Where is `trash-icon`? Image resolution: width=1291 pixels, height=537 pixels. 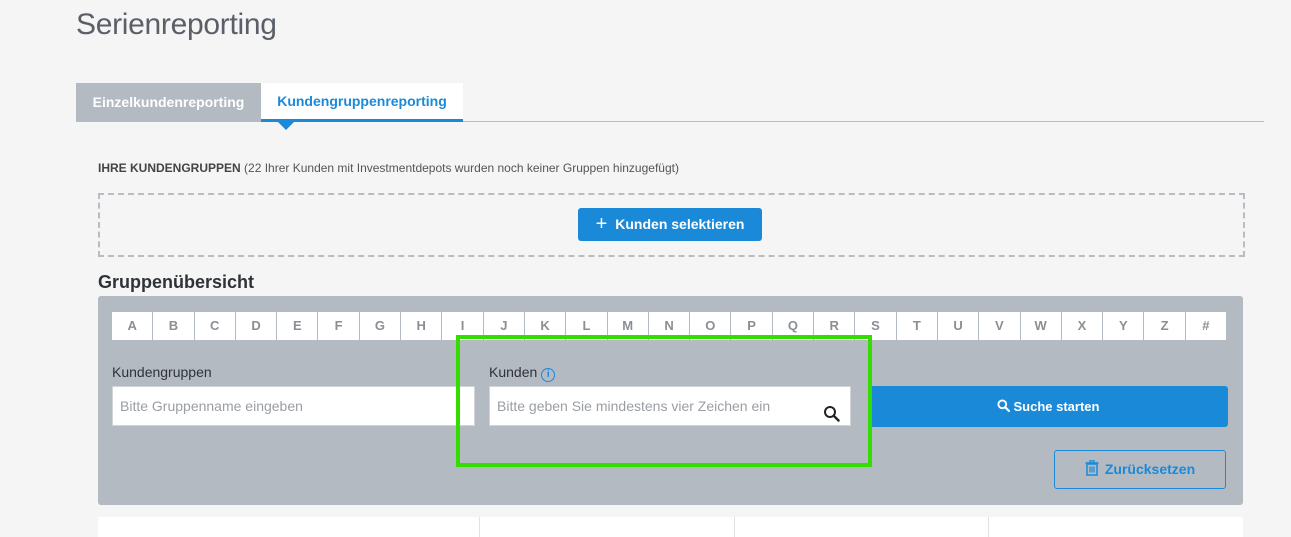
trash-icon is located at coordinates (1092, 468).